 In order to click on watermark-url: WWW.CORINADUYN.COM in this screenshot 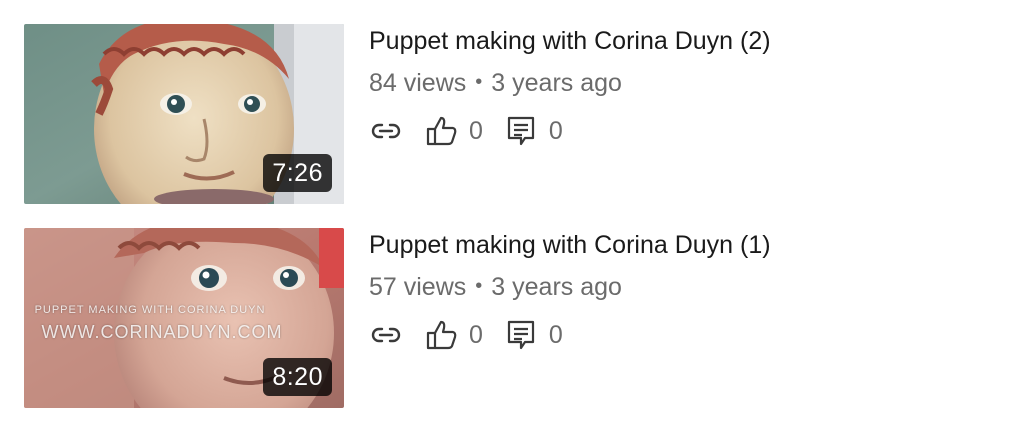, I will do `click(162, 332)`.